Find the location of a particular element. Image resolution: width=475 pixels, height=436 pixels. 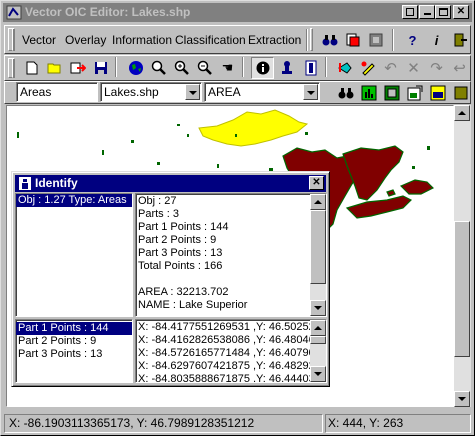

layer-toolbar: Areas Lakes.shp AREA is located at coordinates (237, 92).